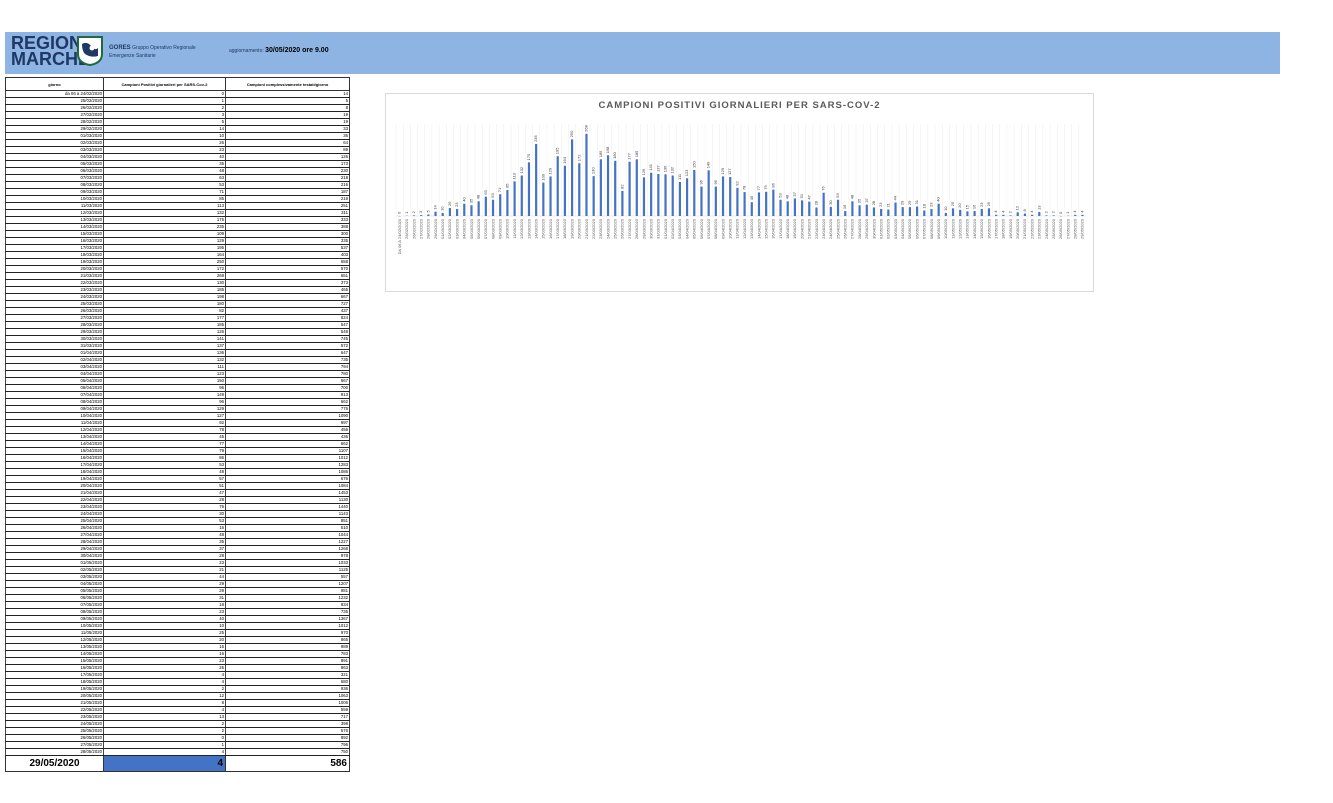  What do you see at coordinates (177, 311) in the screenshot?
I see `table-row: 26/03/2020 82 437` at bounding box center [177, 311].